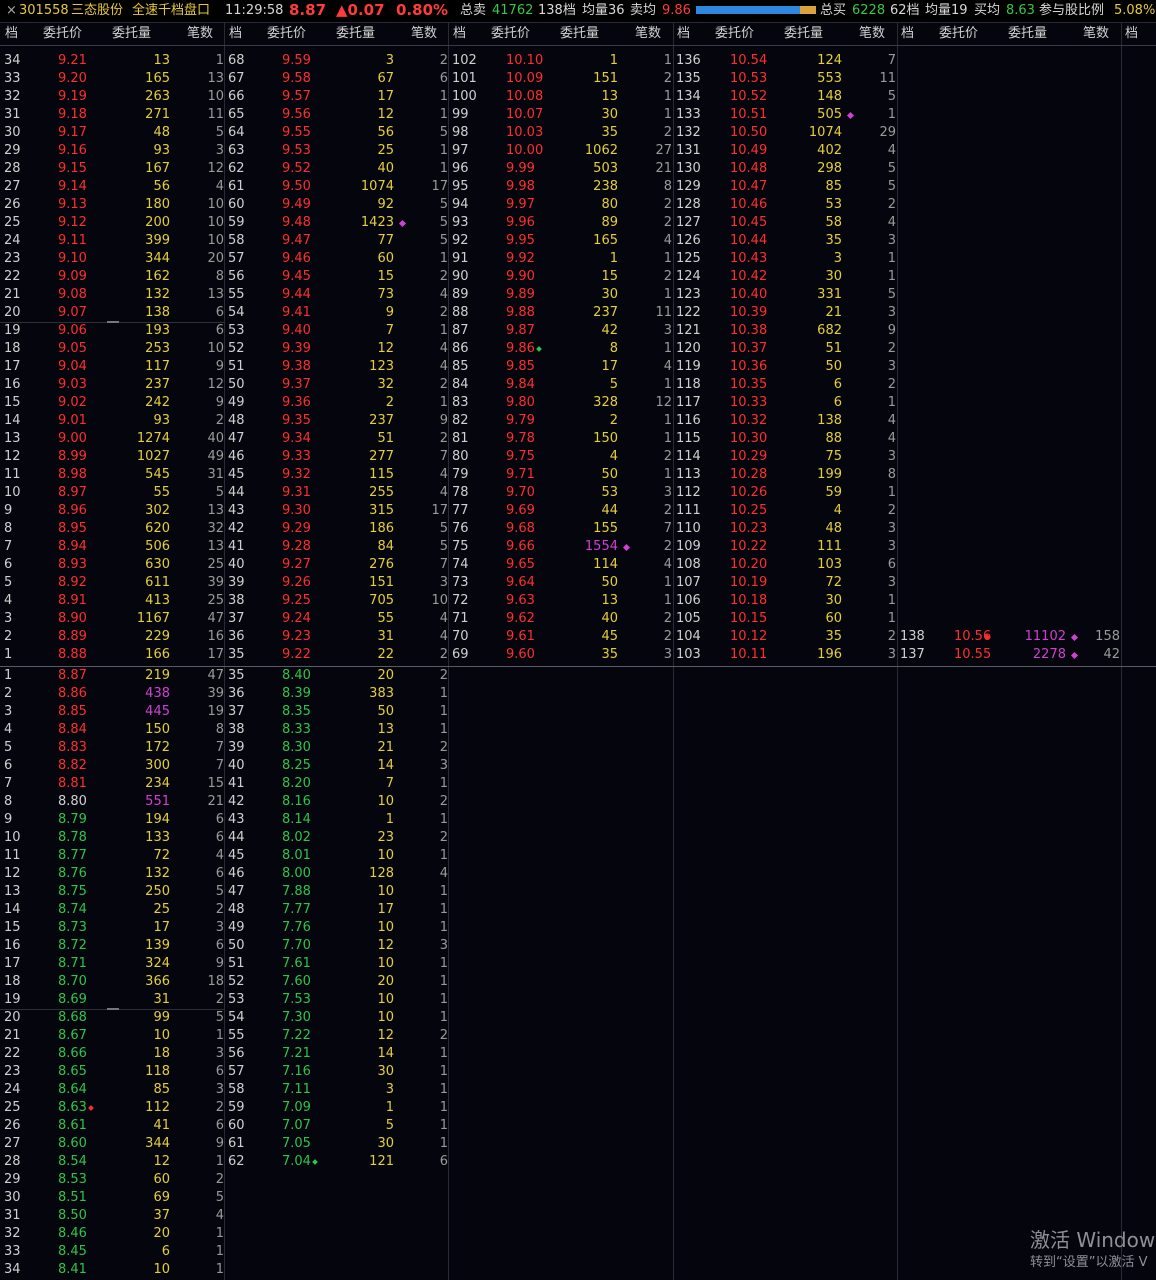 This screenshot has width=1156, height=1280. What do you see at coordinates (133, 295) in the screenshot?
I see `sell-quantity: 132` at bounding box center [133, 295].